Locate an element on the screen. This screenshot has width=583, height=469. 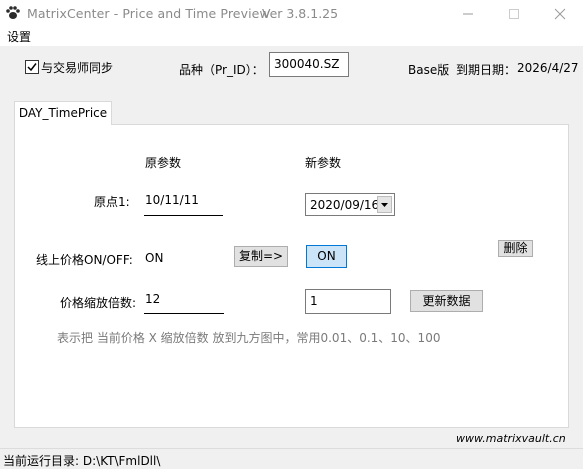
status-path: D:\KT\FmlDll\ is located at coordinates (121, 461).